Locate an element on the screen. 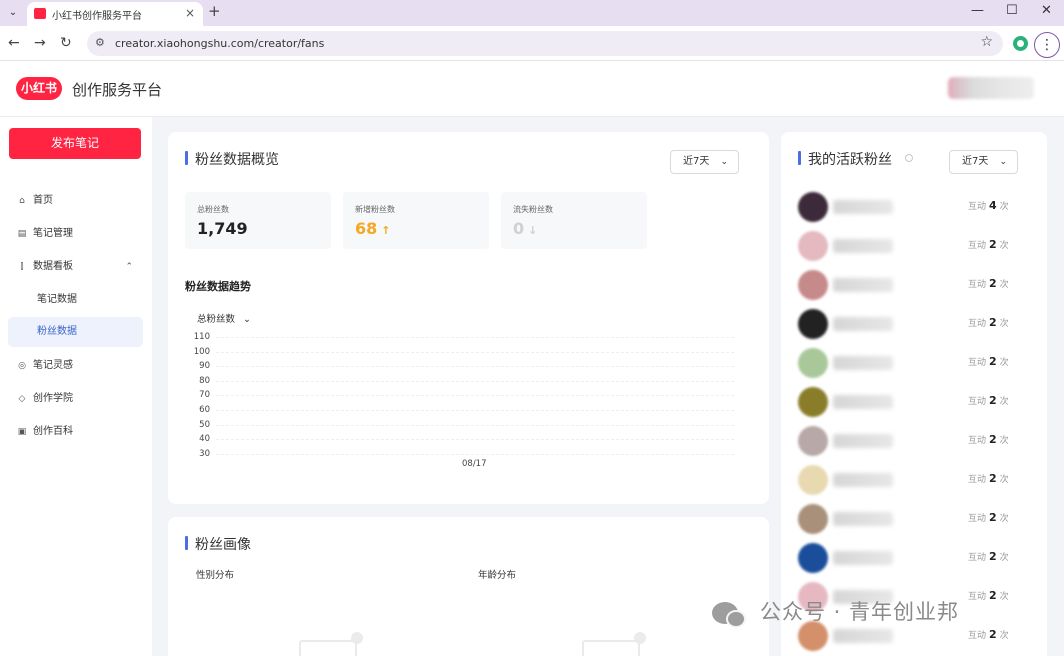 The image size is (1064, 656). fan-name-blurred is located at coordinates (863, 558).